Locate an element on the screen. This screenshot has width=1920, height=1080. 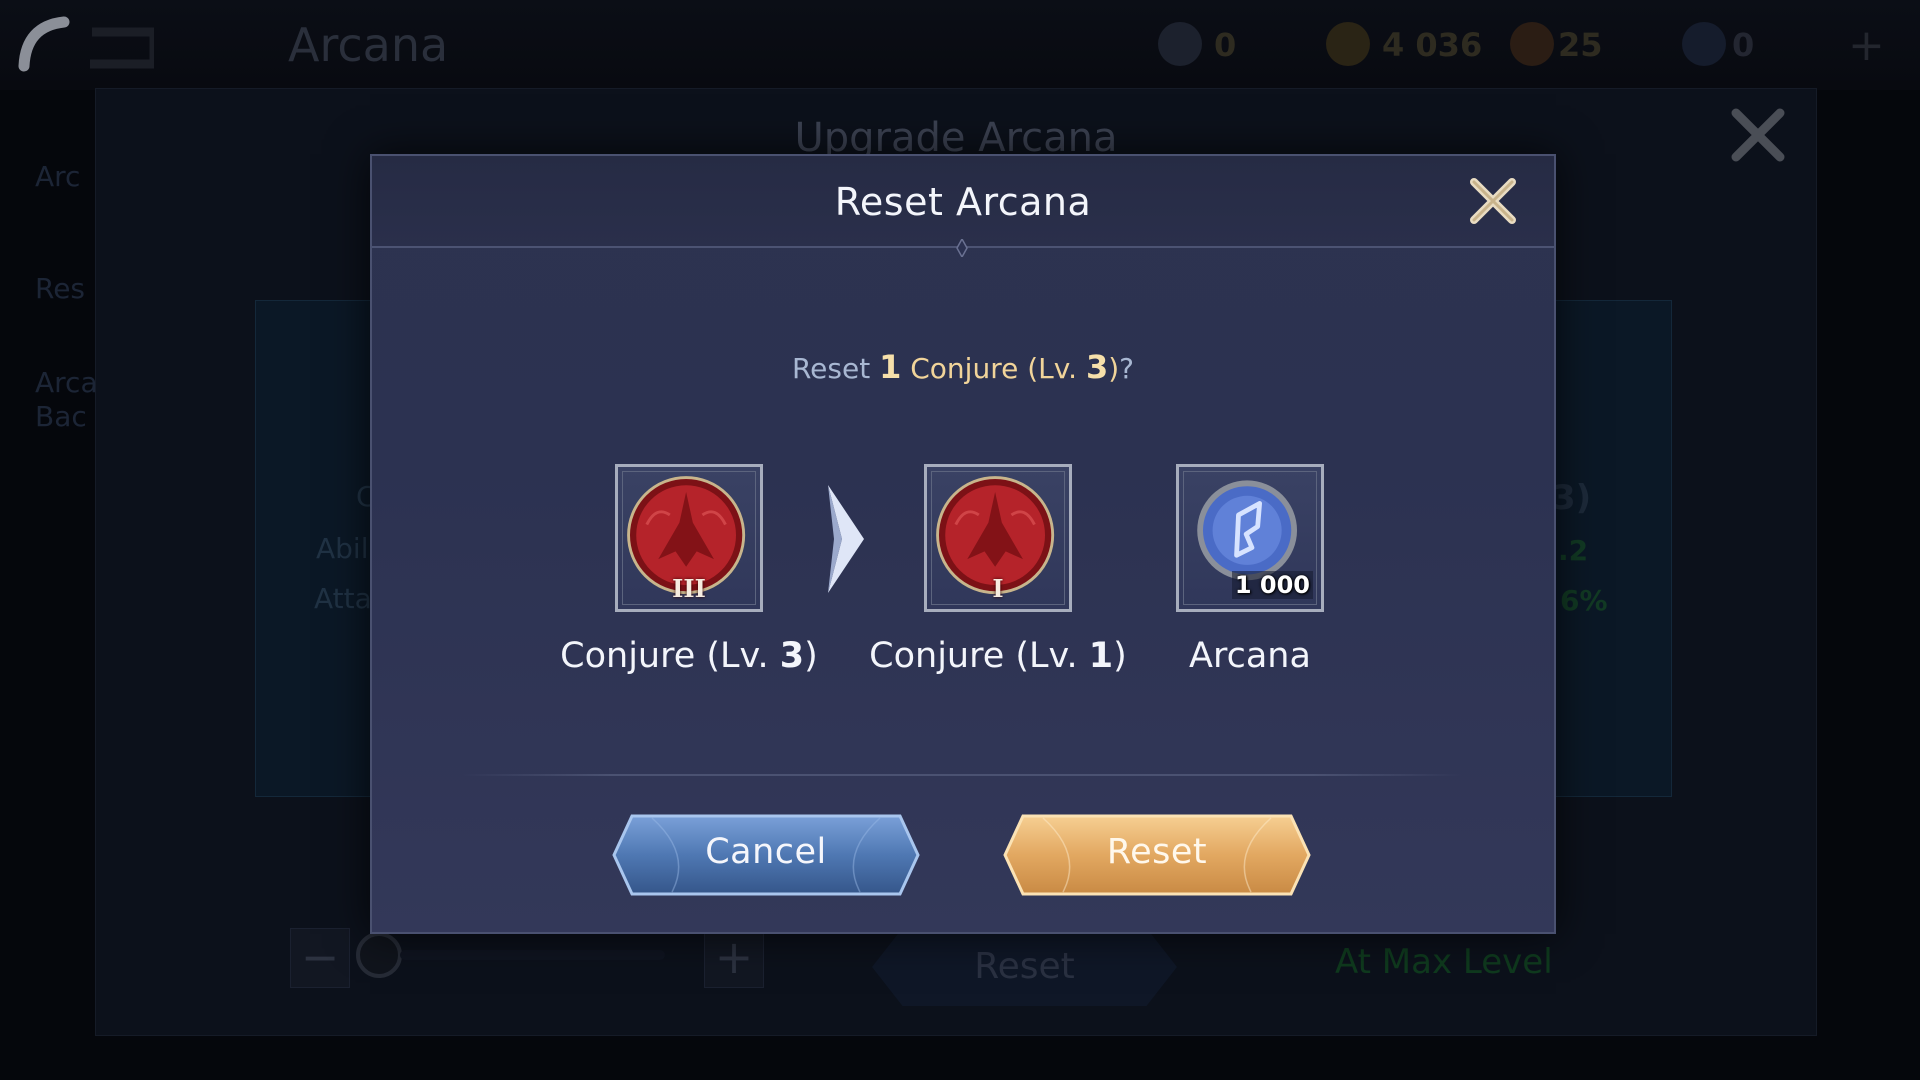
sidebar-item-arcana-backpack: Arca is located at coordinates (66, 382).